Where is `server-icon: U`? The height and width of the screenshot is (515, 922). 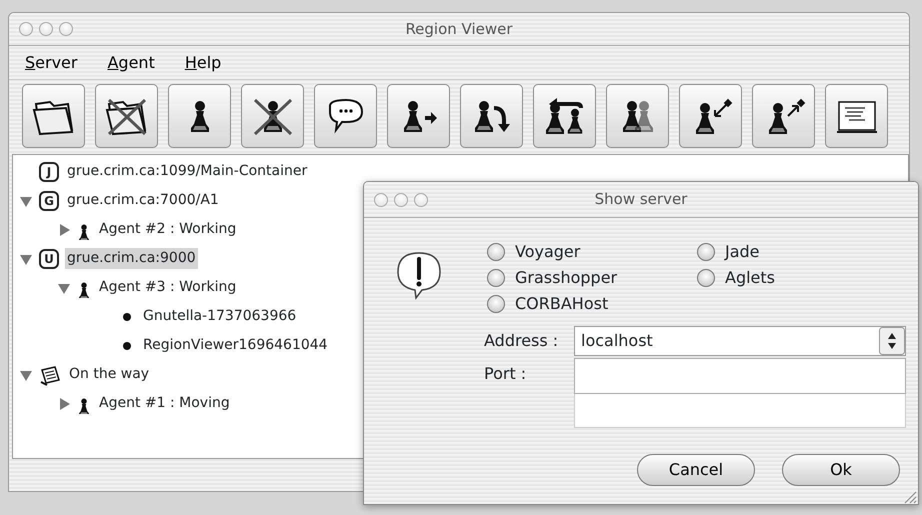 server-icon: U is located at coordinates (49, 258).